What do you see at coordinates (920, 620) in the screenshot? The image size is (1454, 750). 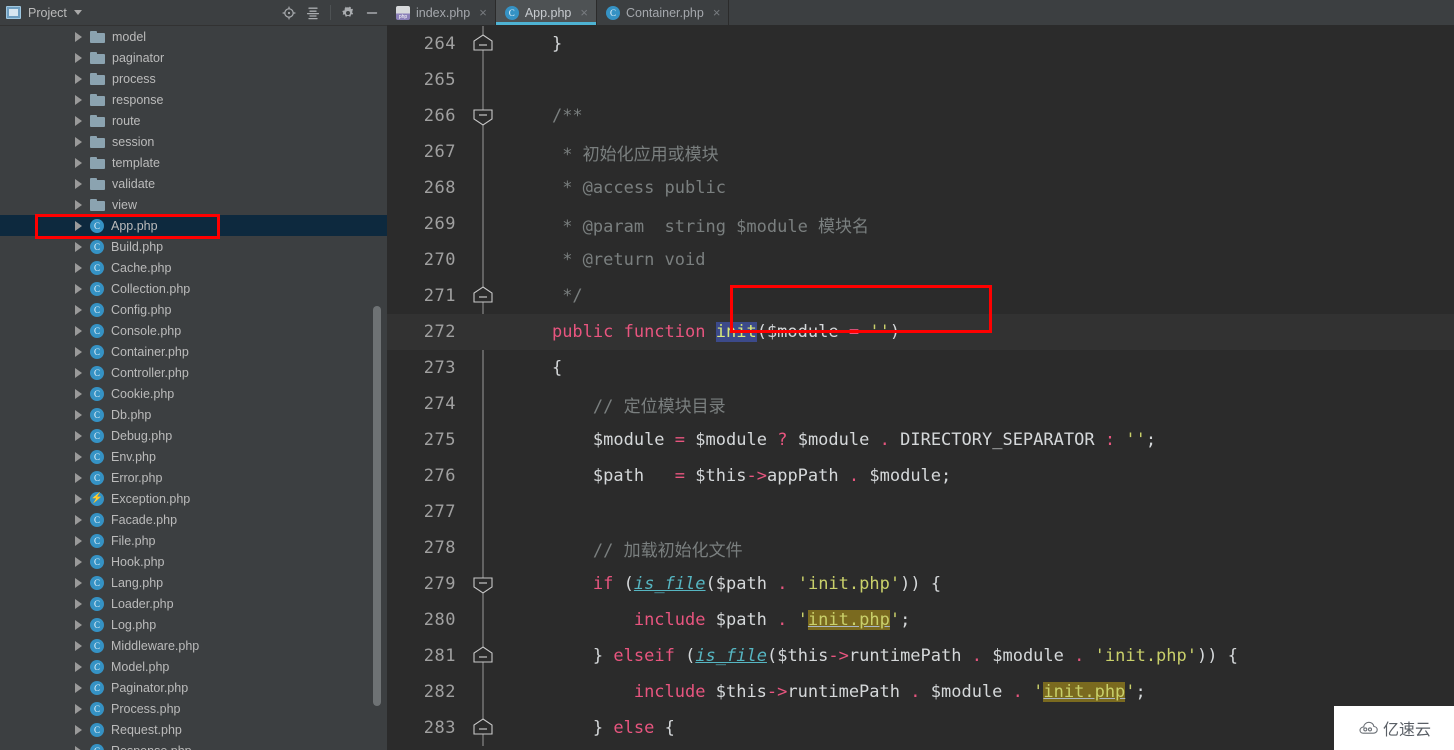 I see `code-line-280: 280 include $path . 'init.php';` at bounding box center [920, 620].